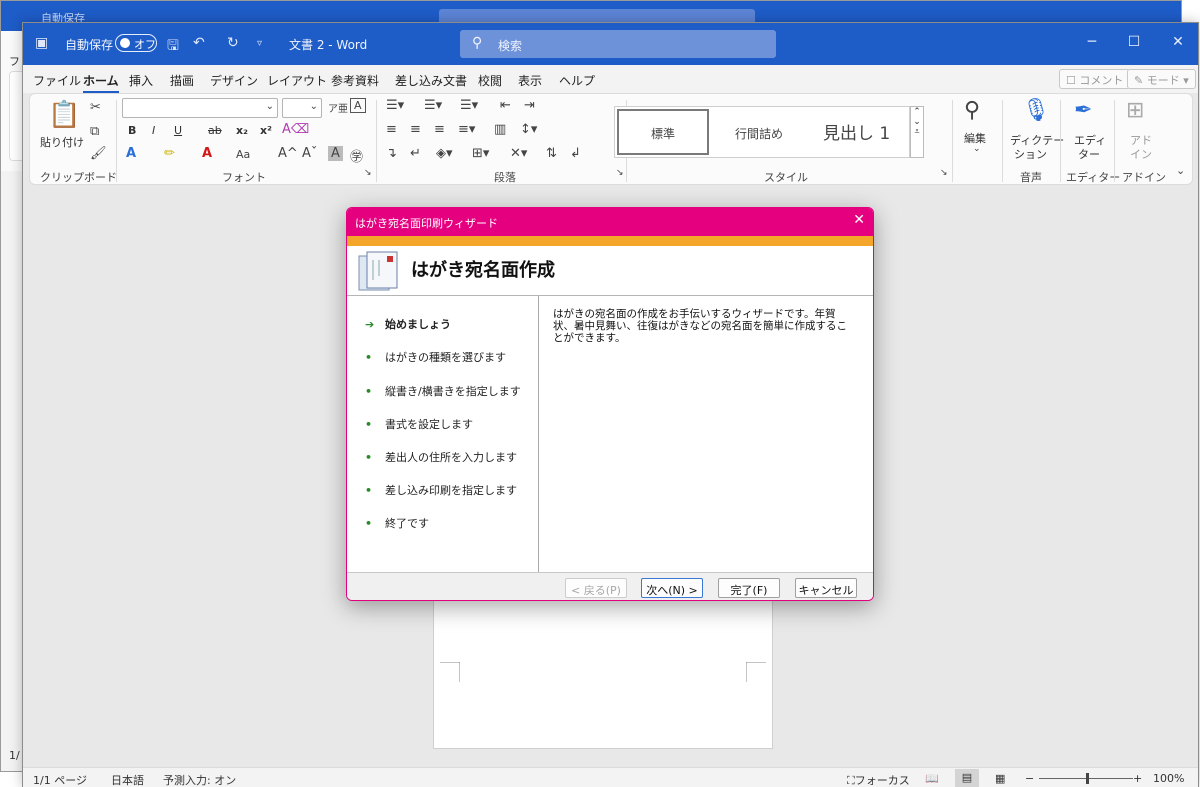 This screenshot has height=787, width=1200. Describe the element at coordinates (178, 130) in the screenshot. I see `underline-button: U` at that location.